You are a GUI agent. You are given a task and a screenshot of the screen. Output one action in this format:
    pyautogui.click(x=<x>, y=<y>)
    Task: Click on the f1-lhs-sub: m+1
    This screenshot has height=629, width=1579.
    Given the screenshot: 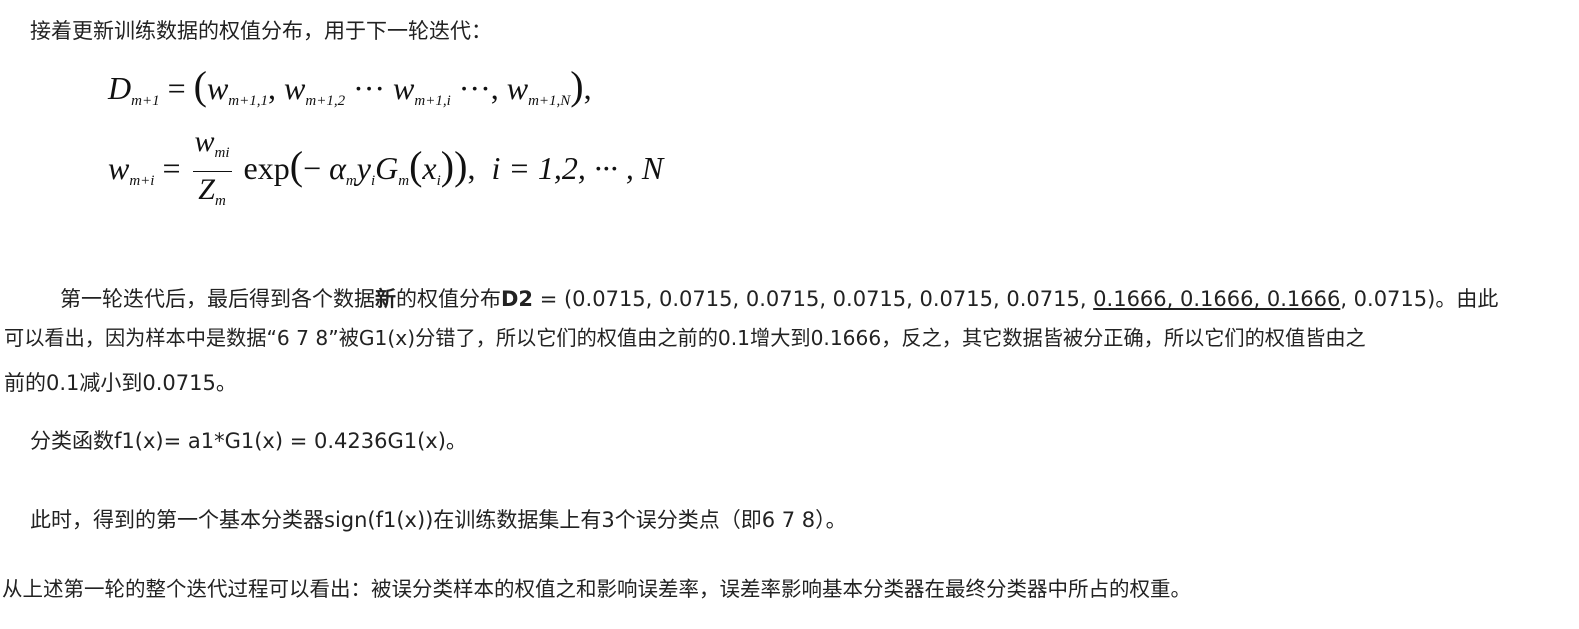 What is the action you would take?
    pyautogui.click(x=145, y=101)
    